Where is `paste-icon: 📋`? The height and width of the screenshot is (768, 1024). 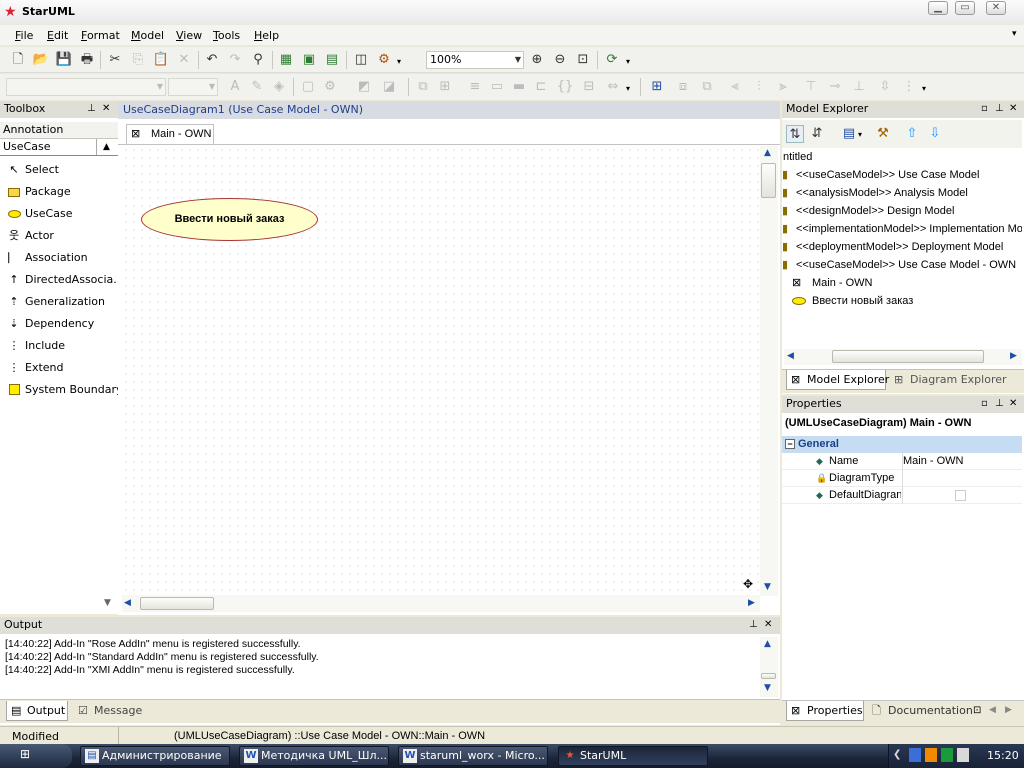 paste-icon: 📋 is located at coordinates (161, 60).